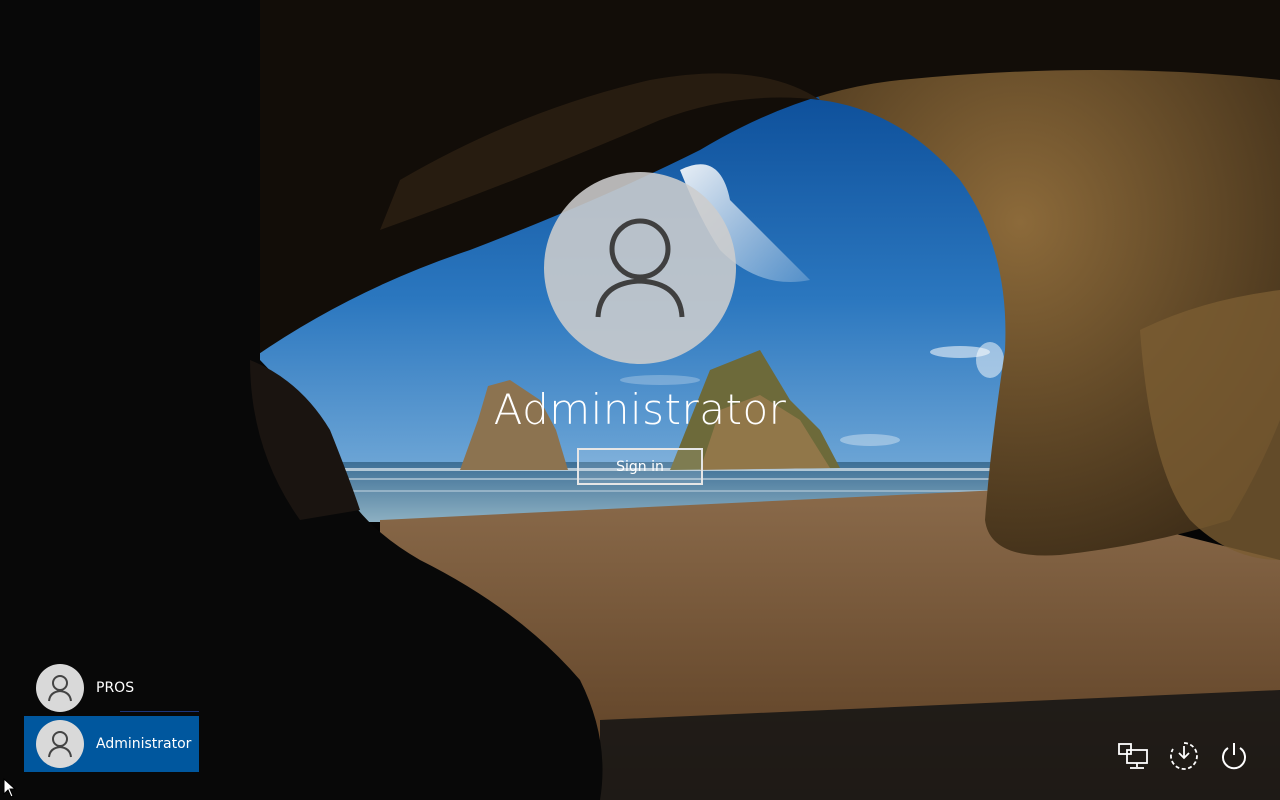 Image resolution: width=1280 pixels, height=800 pixels. I want to click on system-icons, so click(1184, 756).